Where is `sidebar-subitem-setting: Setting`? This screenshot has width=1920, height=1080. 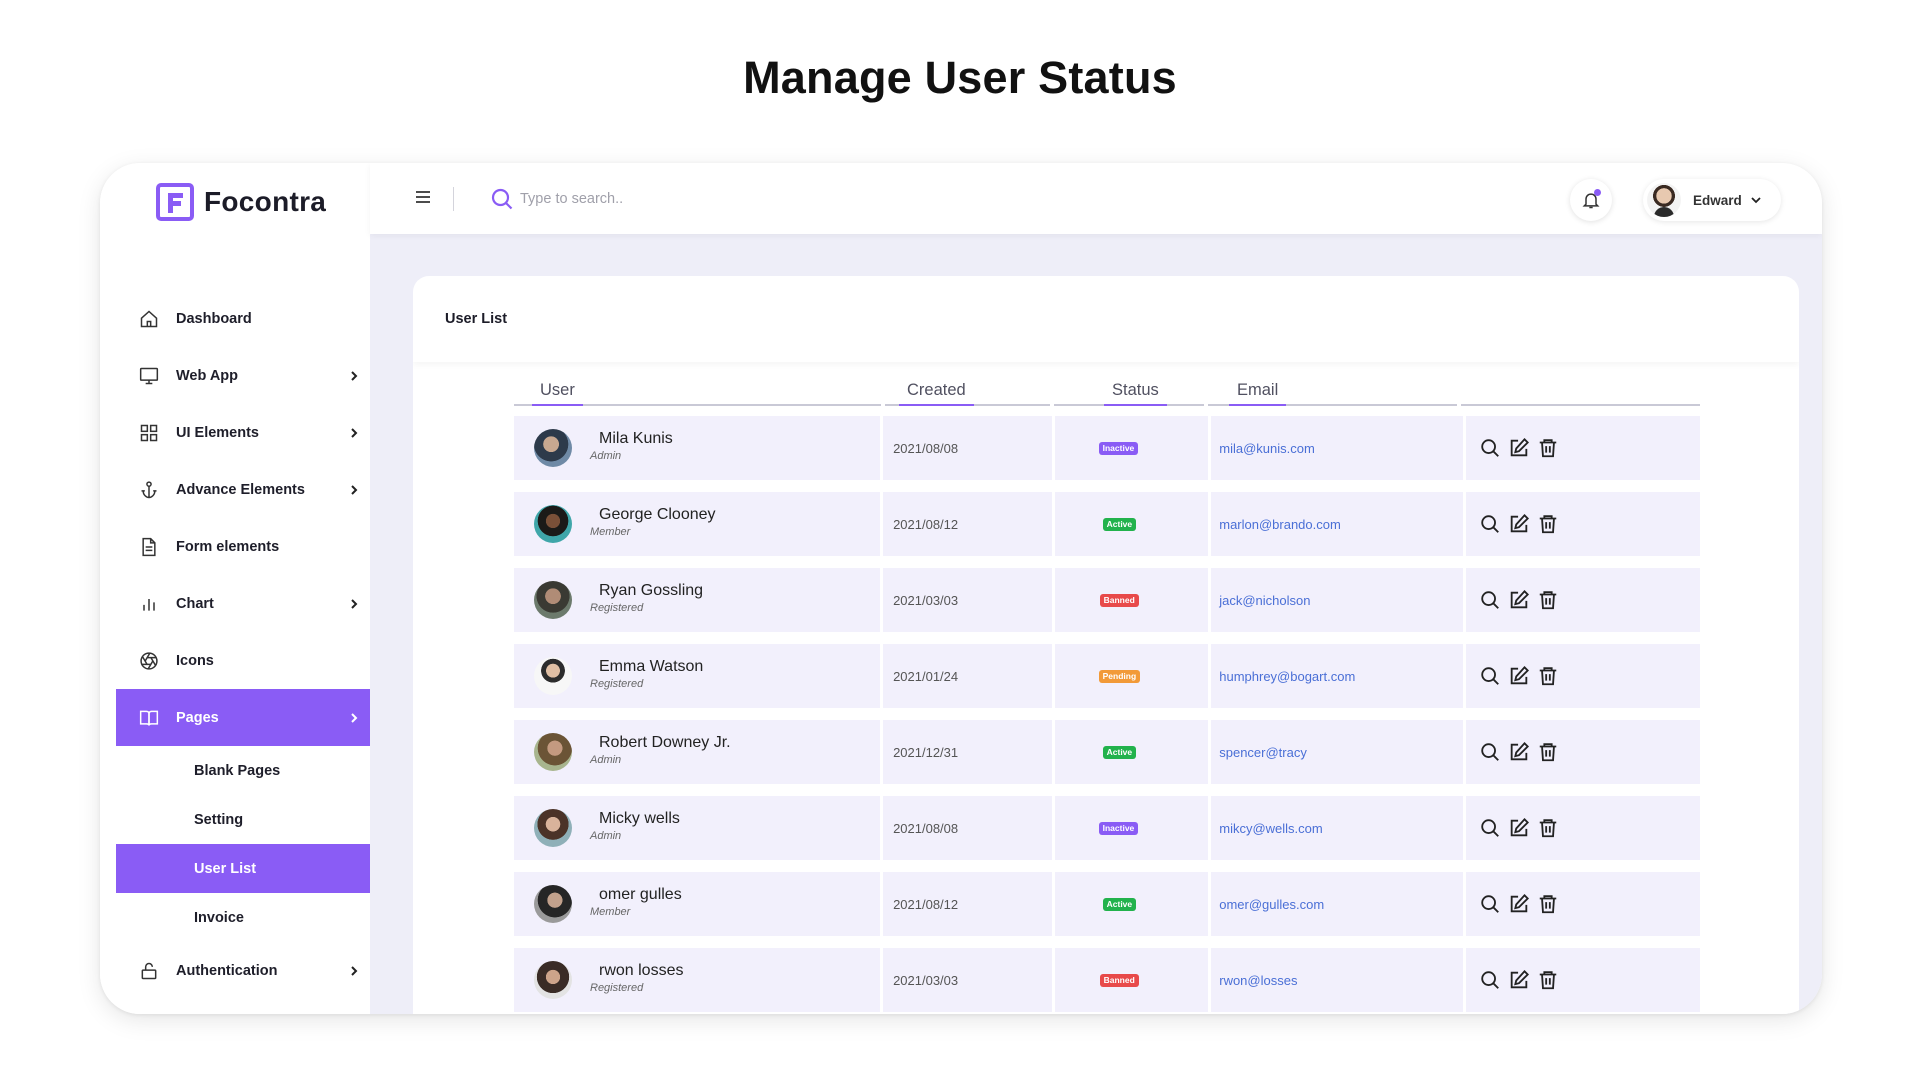 sidebar-subitem-setting: Setting is located at coordinates (243, 819).